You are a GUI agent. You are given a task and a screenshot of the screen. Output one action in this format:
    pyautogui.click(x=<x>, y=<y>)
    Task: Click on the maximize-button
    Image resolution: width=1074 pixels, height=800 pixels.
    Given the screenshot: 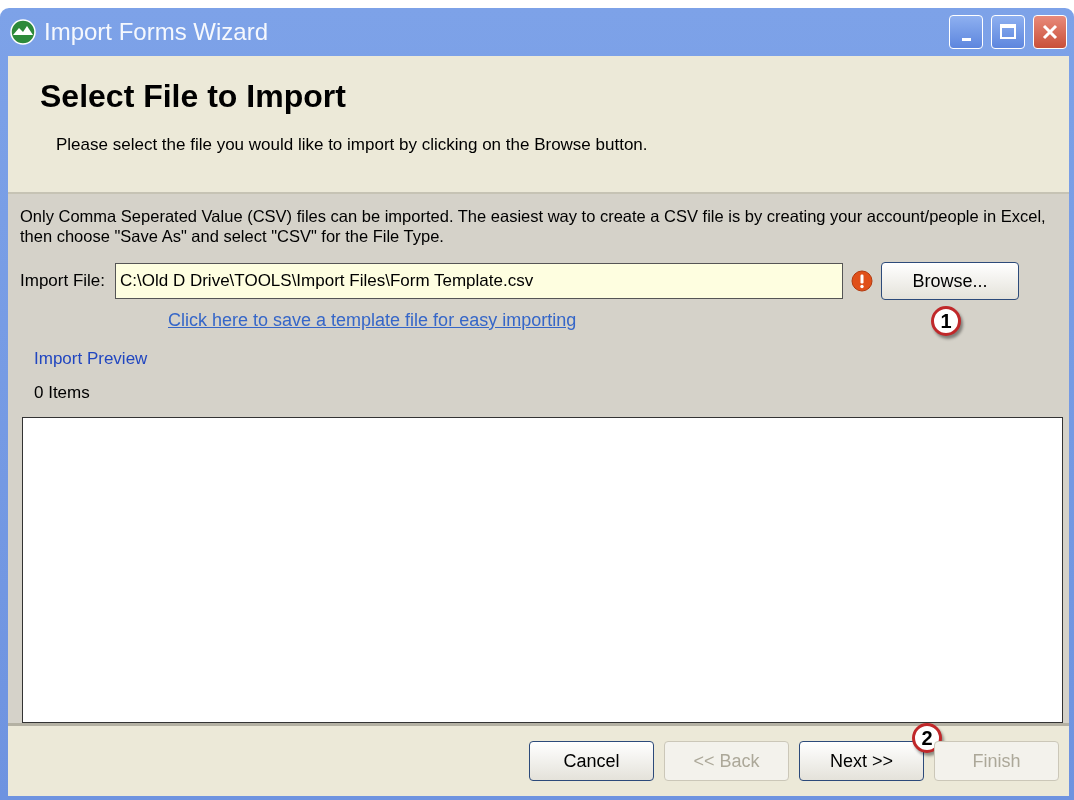 What is the action you would take?
    pyautogui.click(x=1008, y=32)
    